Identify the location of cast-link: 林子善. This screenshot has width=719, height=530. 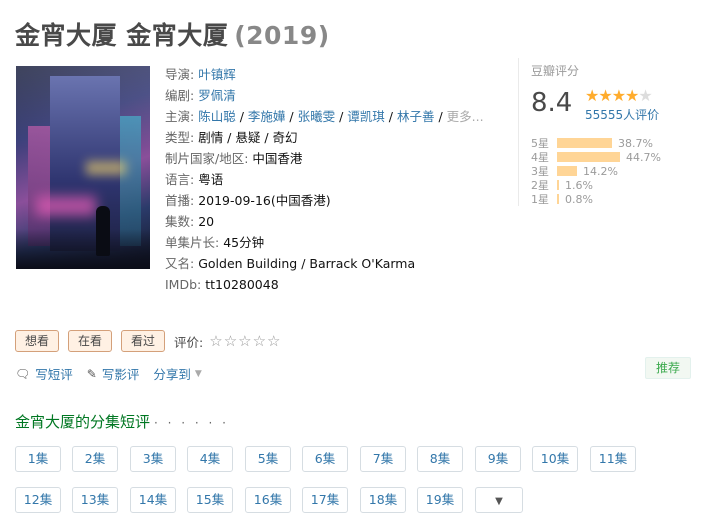
(416, 116).